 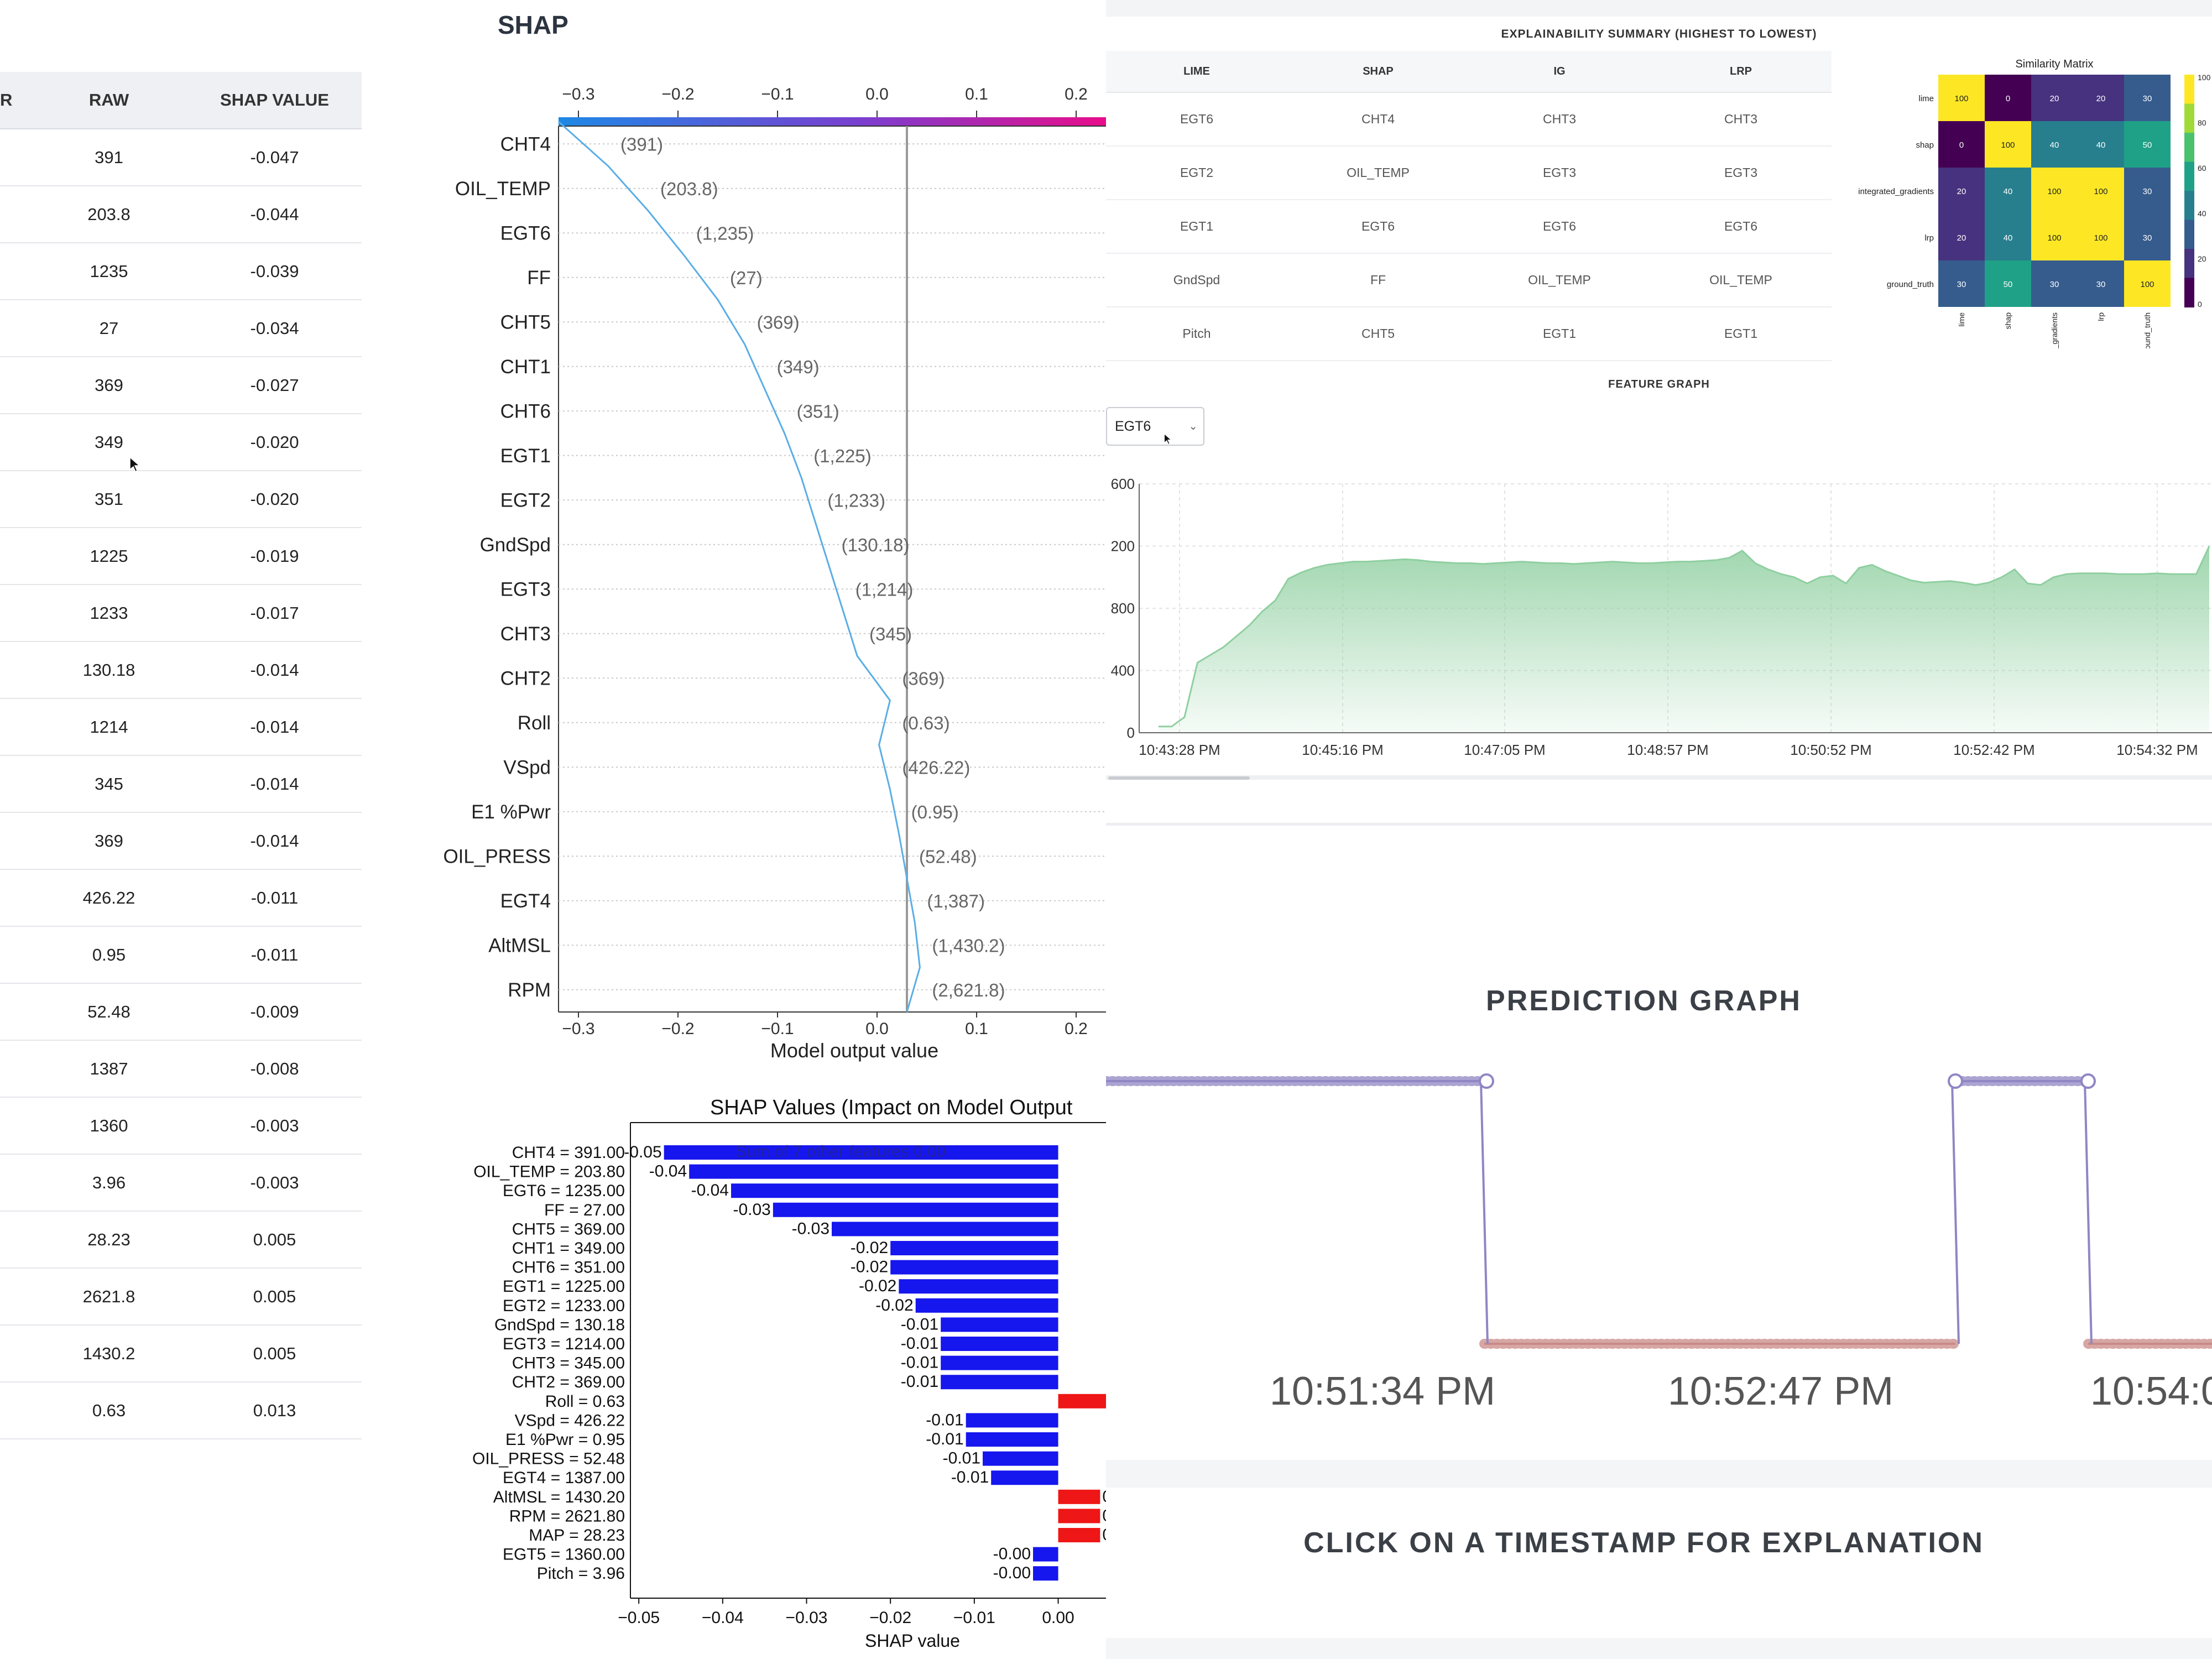 I want to click on shap-section-title: SHAP, so click(x=533, y=25).